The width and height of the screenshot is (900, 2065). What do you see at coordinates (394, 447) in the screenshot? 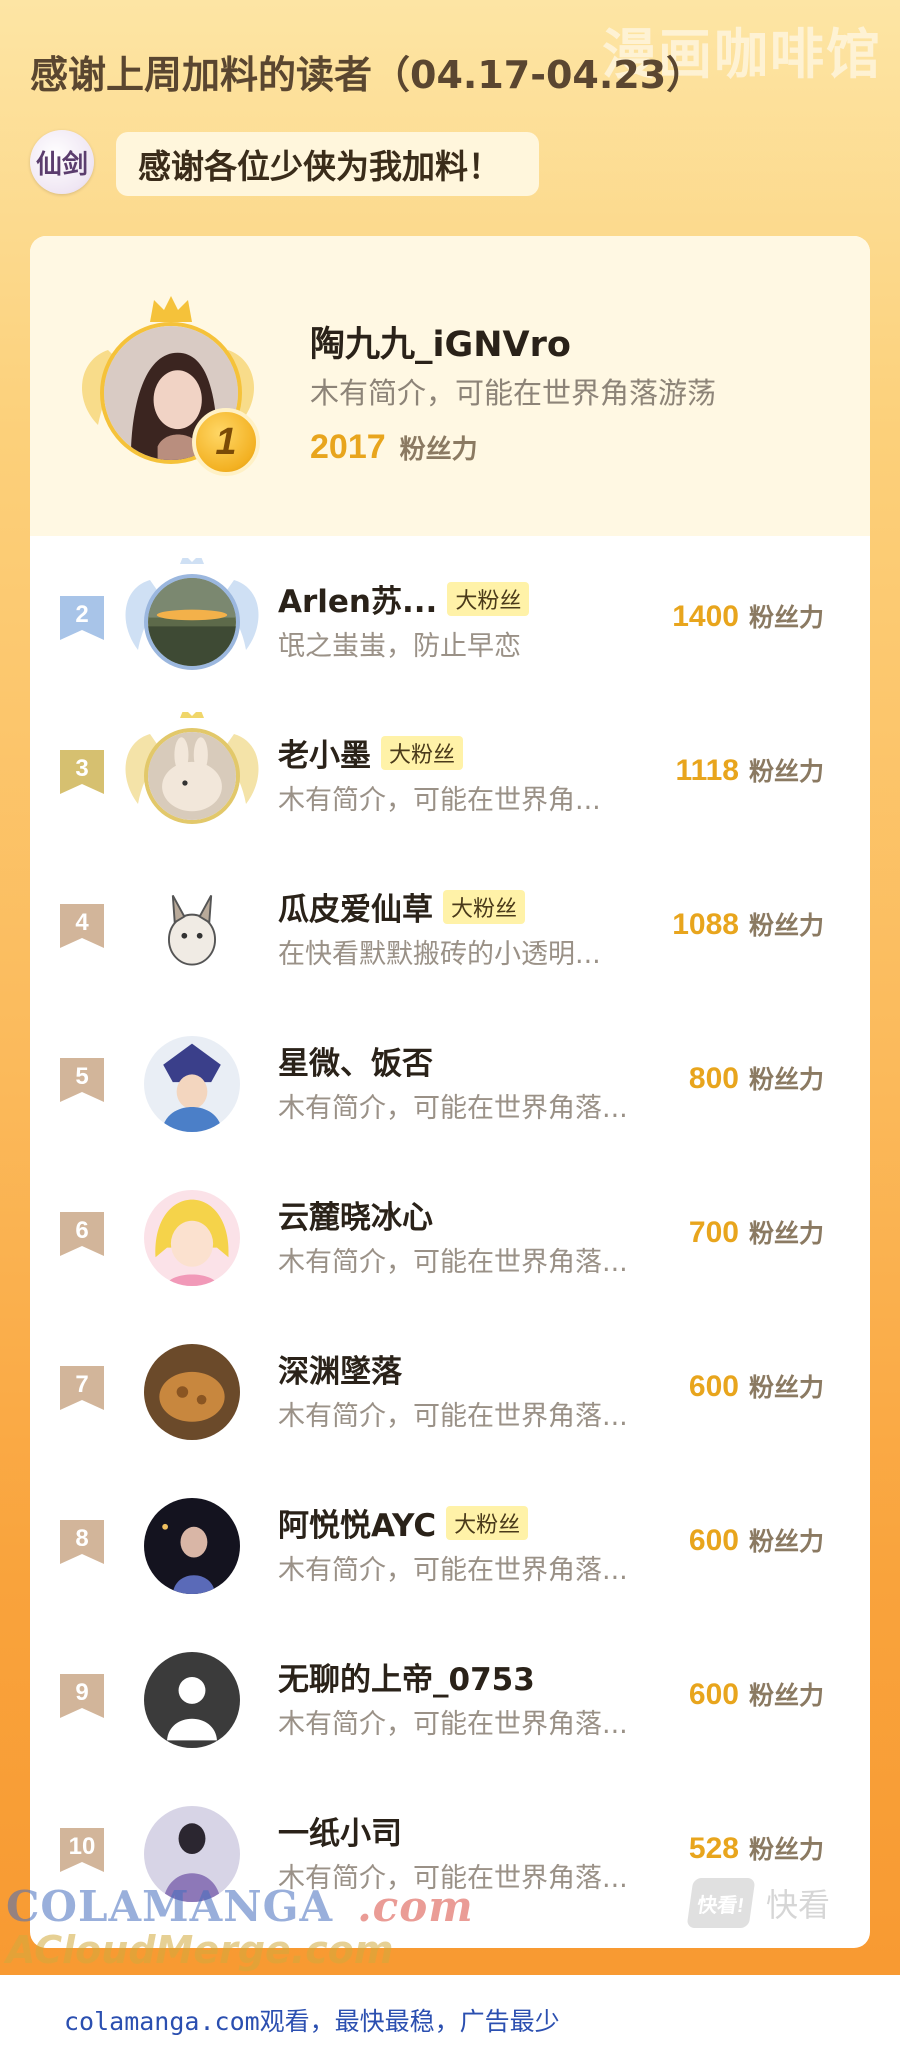
I see `top-reader-score: 2017 粉丝力` at bounding box center [394, 447].